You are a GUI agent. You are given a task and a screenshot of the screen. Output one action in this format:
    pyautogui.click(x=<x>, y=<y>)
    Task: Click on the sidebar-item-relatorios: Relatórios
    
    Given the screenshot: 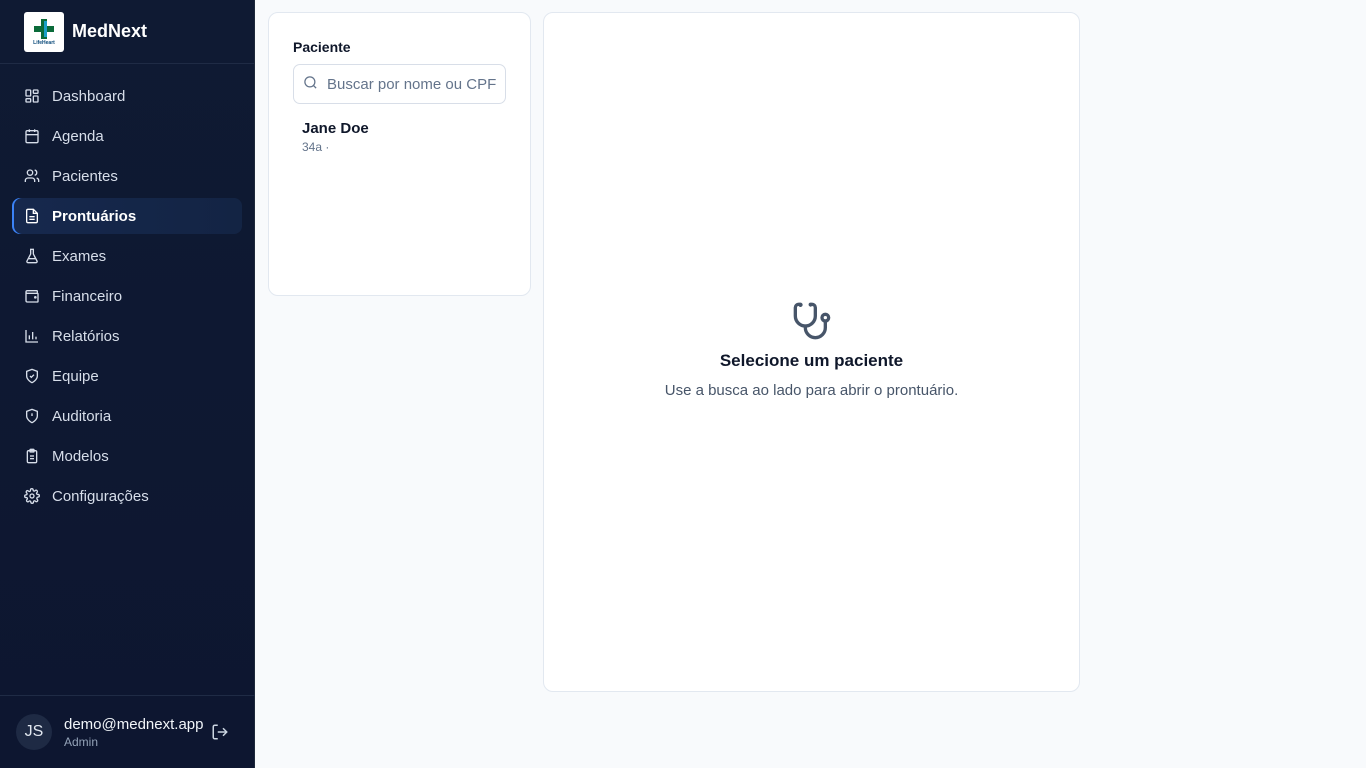 What is the action you would take?
    pyautogui.click(x=127, y=336)
    